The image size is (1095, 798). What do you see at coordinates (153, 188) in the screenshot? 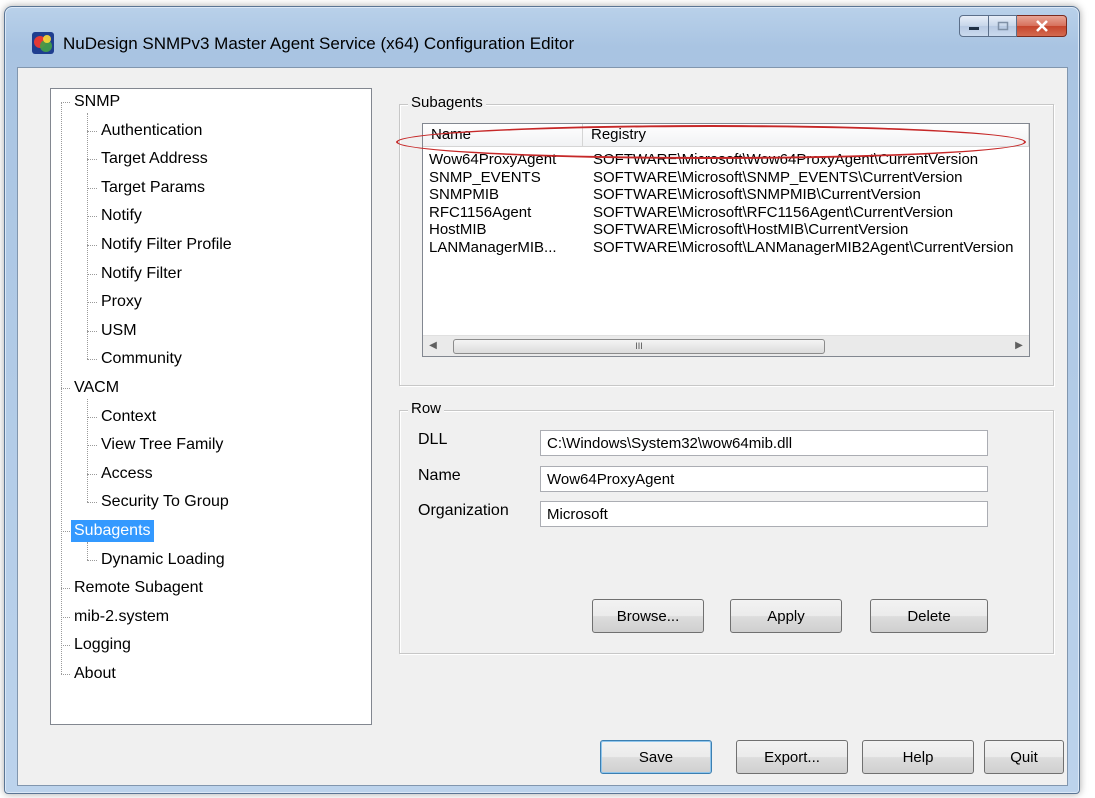
I see `tree-item-target-params: Target Params` at bounding box center [153, 188].